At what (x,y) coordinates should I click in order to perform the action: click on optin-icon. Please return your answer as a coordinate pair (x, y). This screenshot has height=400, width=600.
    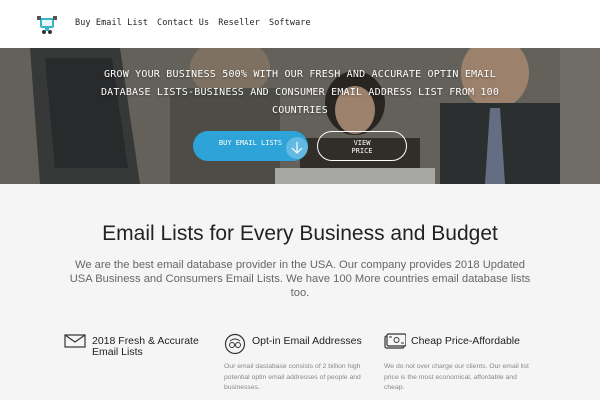
    Looking at the image, I should click on (235, 346).